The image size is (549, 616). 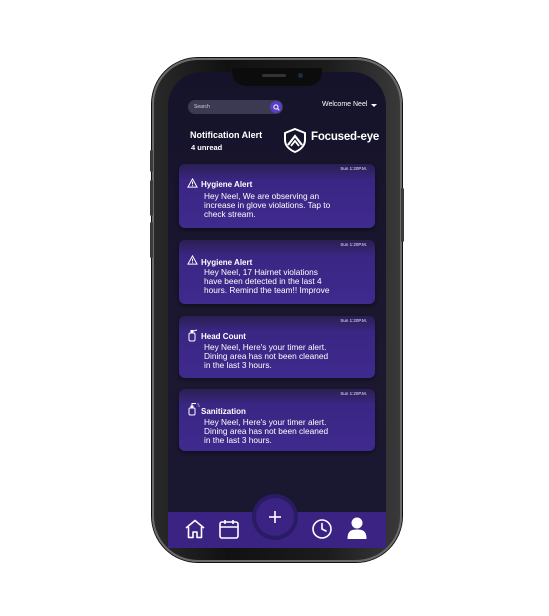 What do you see at coordinates (344, 104) in the screenshot?
I see `welcome-user-menu: Welcome Neel` at bounding box center [344, 104].